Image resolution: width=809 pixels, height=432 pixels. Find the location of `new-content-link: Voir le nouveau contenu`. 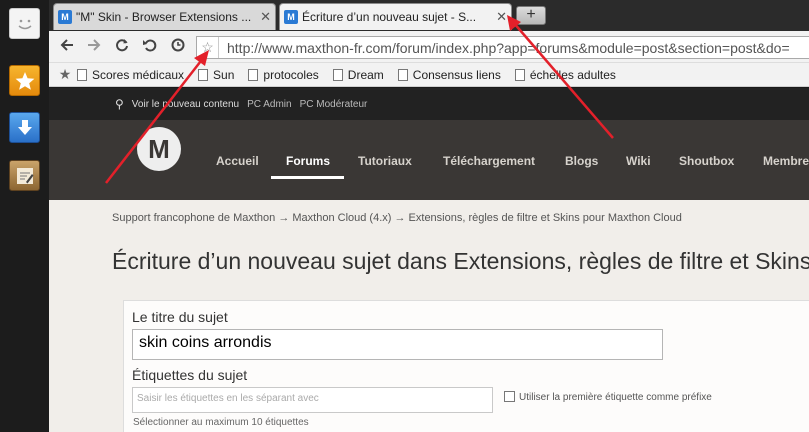

new-content-link: Voir le nouveau contenu is located at coordinates (185, 104).